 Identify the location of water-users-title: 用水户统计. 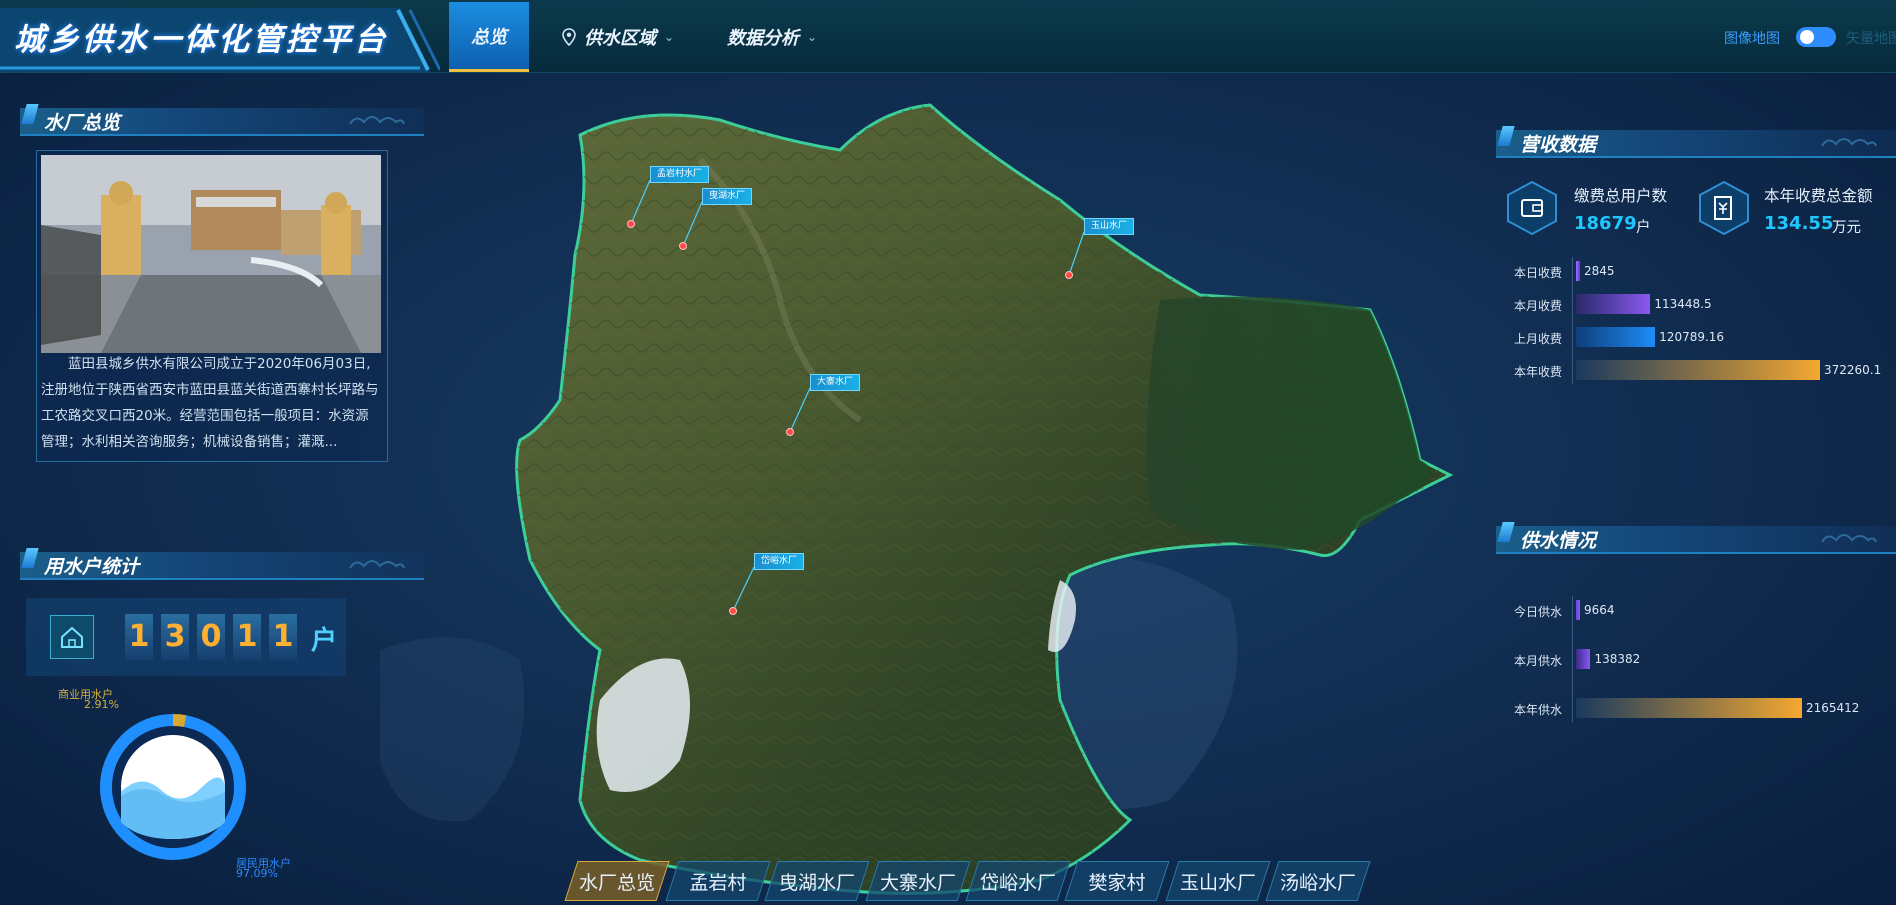
(92, 567).